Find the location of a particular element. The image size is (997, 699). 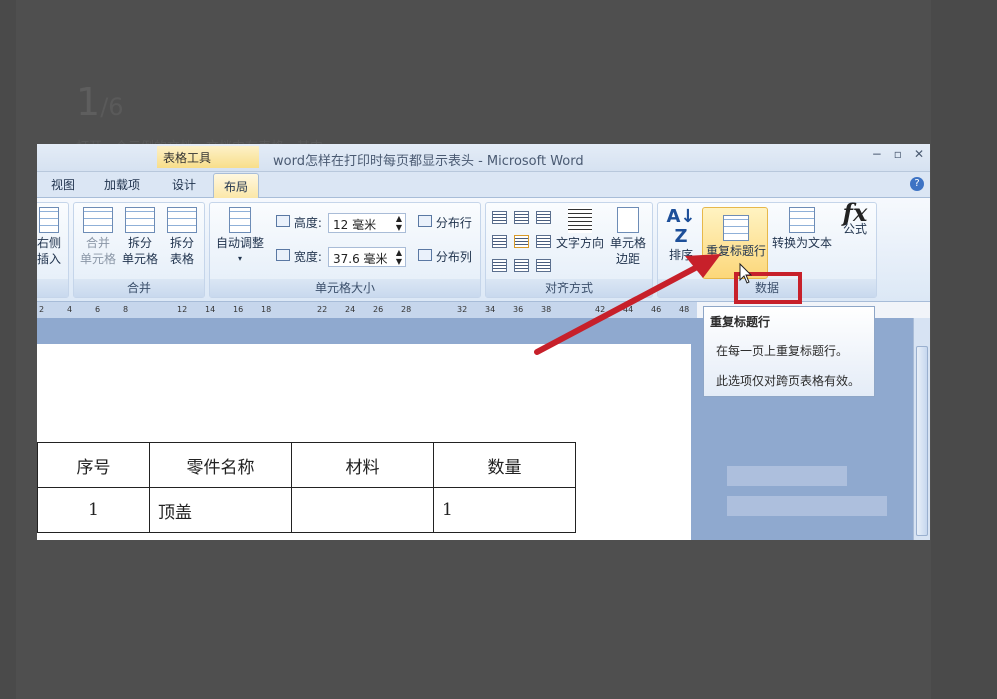

tooltip-description: 在每一页上重复标题行。 is located at coordinates (782, 351).